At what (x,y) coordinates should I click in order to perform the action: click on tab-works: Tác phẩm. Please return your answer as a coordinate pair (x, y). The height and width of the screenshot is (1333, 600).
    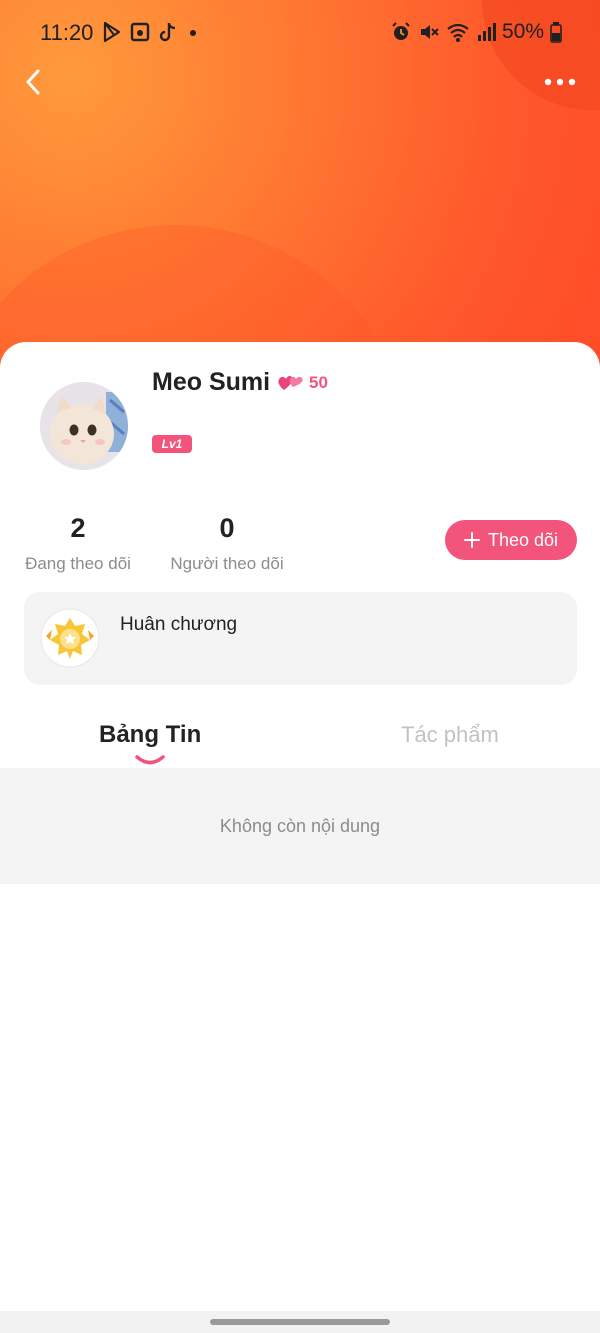
    Looking at the image, I should click on (450, 735).